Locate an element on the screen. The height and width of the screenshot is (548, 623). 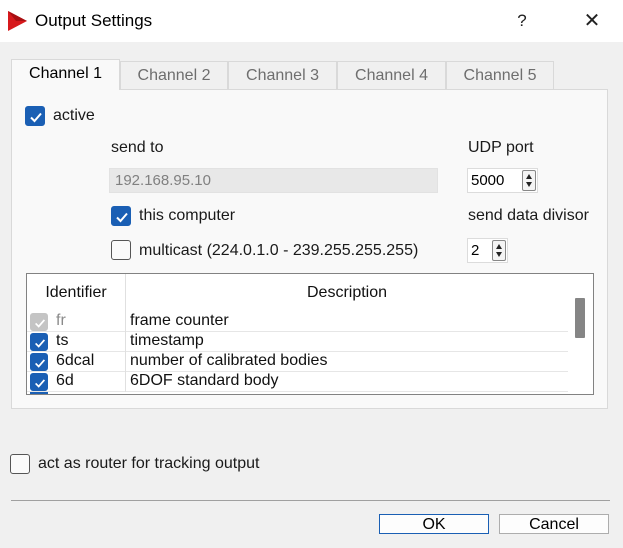
tab-channel-2: Channel 2 is located at coordinates (174, 75).